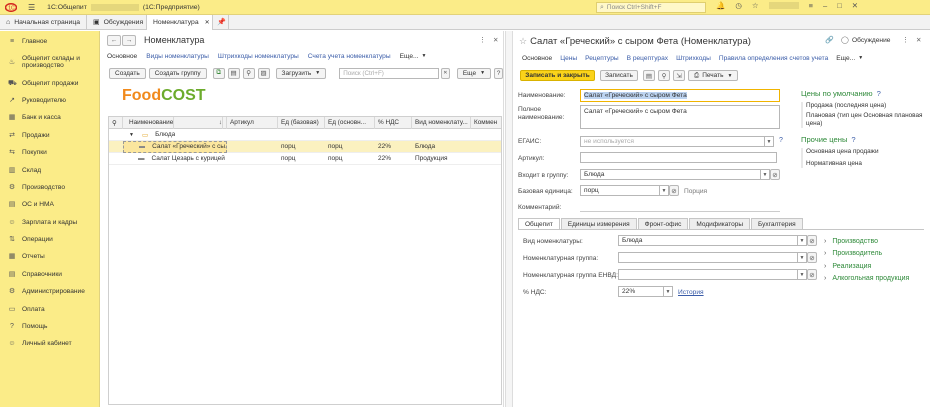 Image resolution: width=930 pixels, height=407 pixels. Describe the element at coordinates (647, 58) in the screenshot. I see `nav-in-recipes: В рецептурах` at that location.